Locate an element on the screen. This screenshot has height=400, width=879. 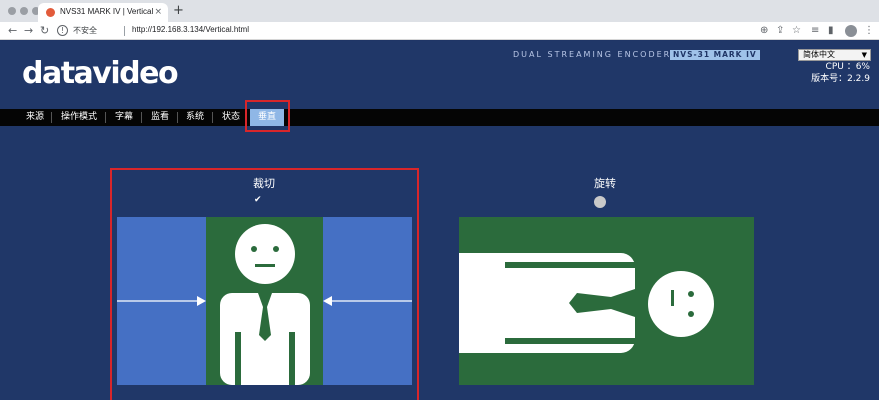
address-bar: ! 不安全 http://192.168.3.134/Vertical.html is located at coordinates (405, 31).